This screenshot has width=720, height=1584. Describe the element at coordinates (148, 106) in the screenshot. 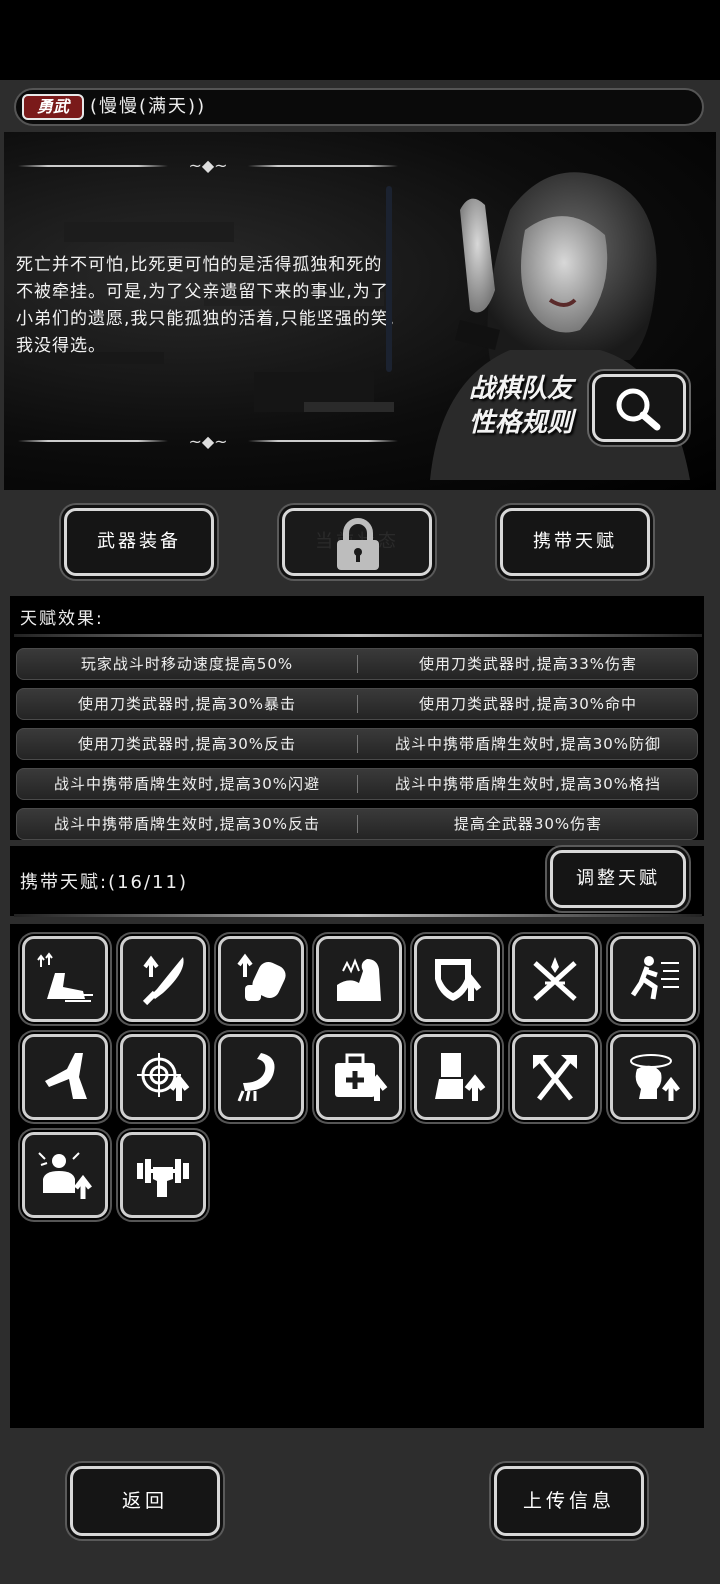

I see `character-name: (慢慢(满天))` at that location.